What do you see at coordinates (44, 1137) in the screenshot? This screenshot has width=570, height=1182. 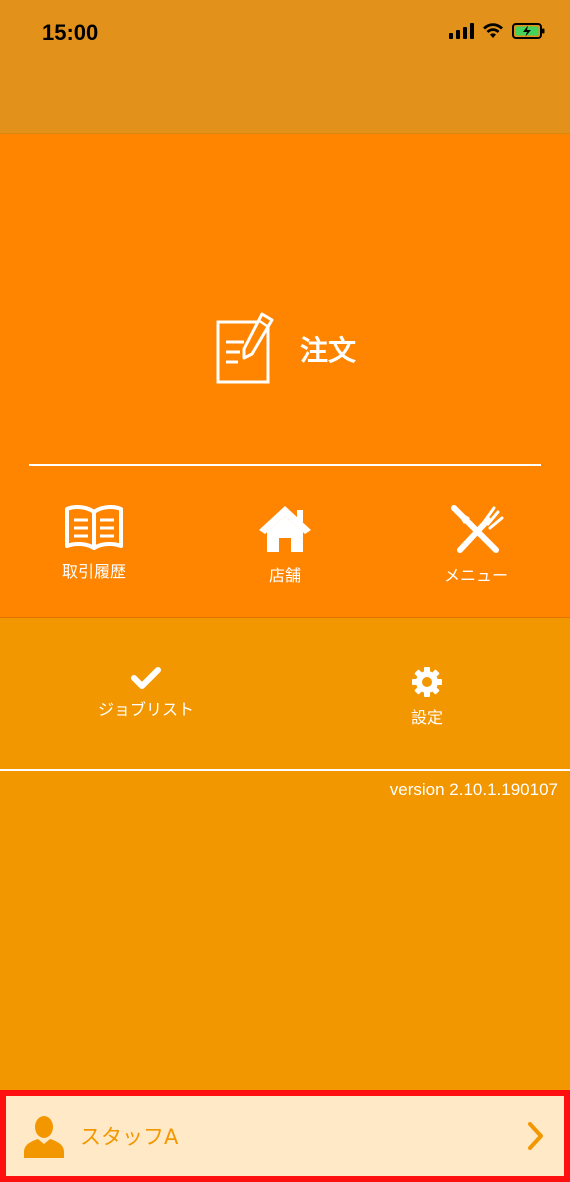 I see `person-icon` at bounding box center [44, 1137].